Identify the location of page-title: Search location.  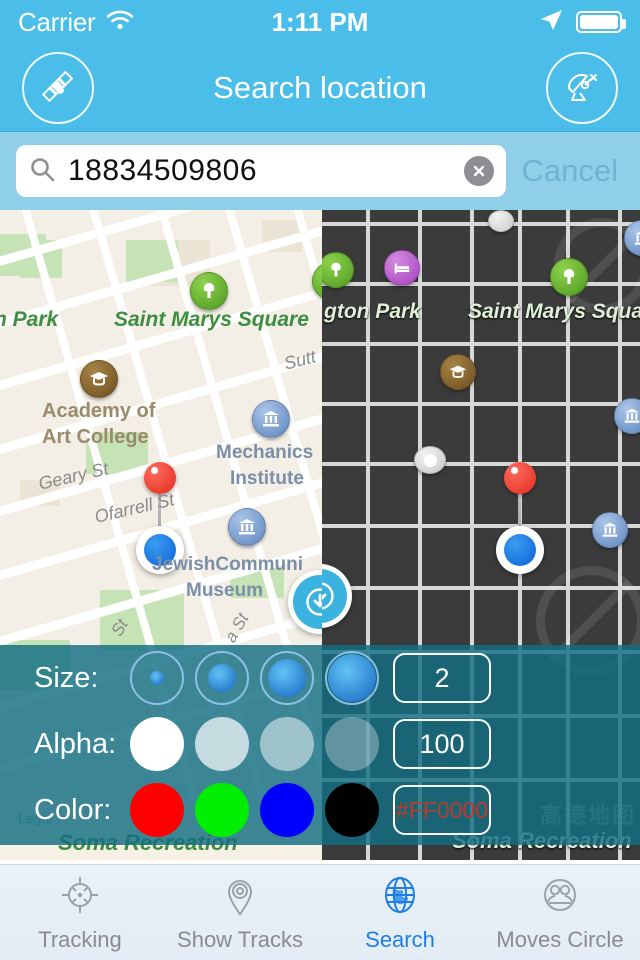
(320, 87).